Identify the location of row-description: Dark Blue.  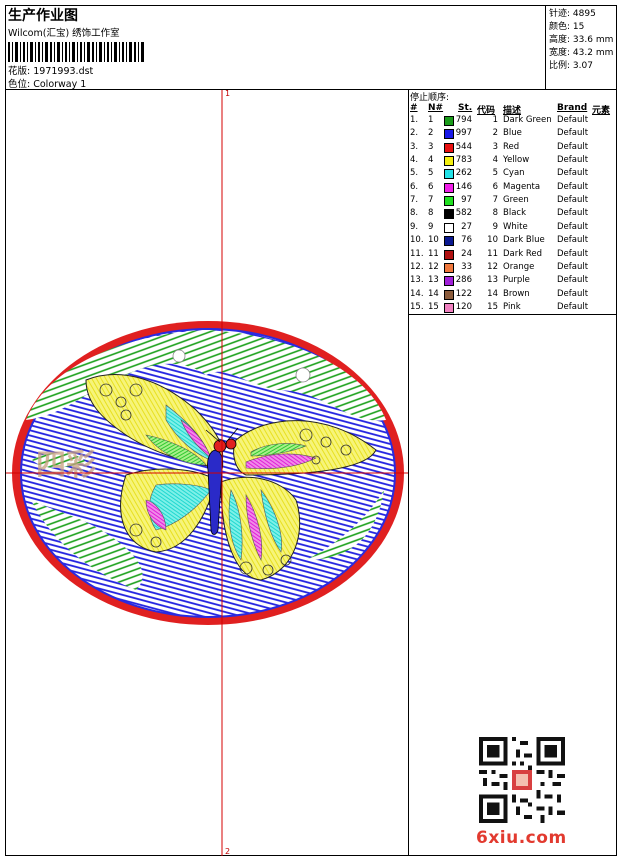
(524, 240).